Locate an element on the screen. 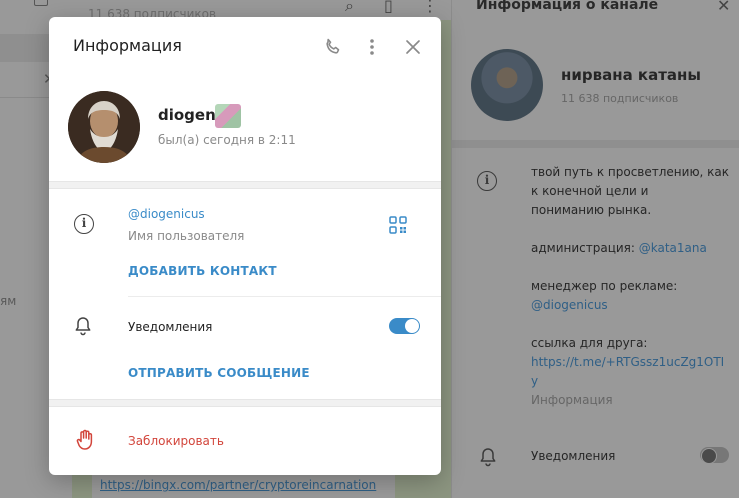 The image size is (739, 498). call-button is located at coordinates (333, 47).